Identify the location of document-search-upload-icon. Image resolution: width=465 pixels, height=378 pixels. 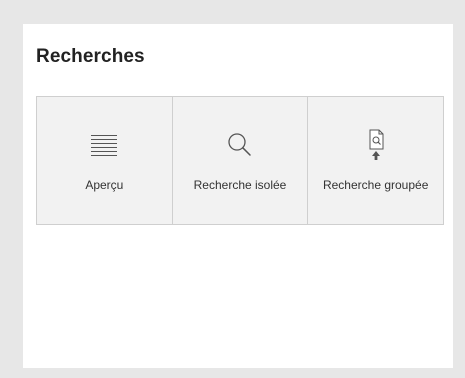
(376, 144).